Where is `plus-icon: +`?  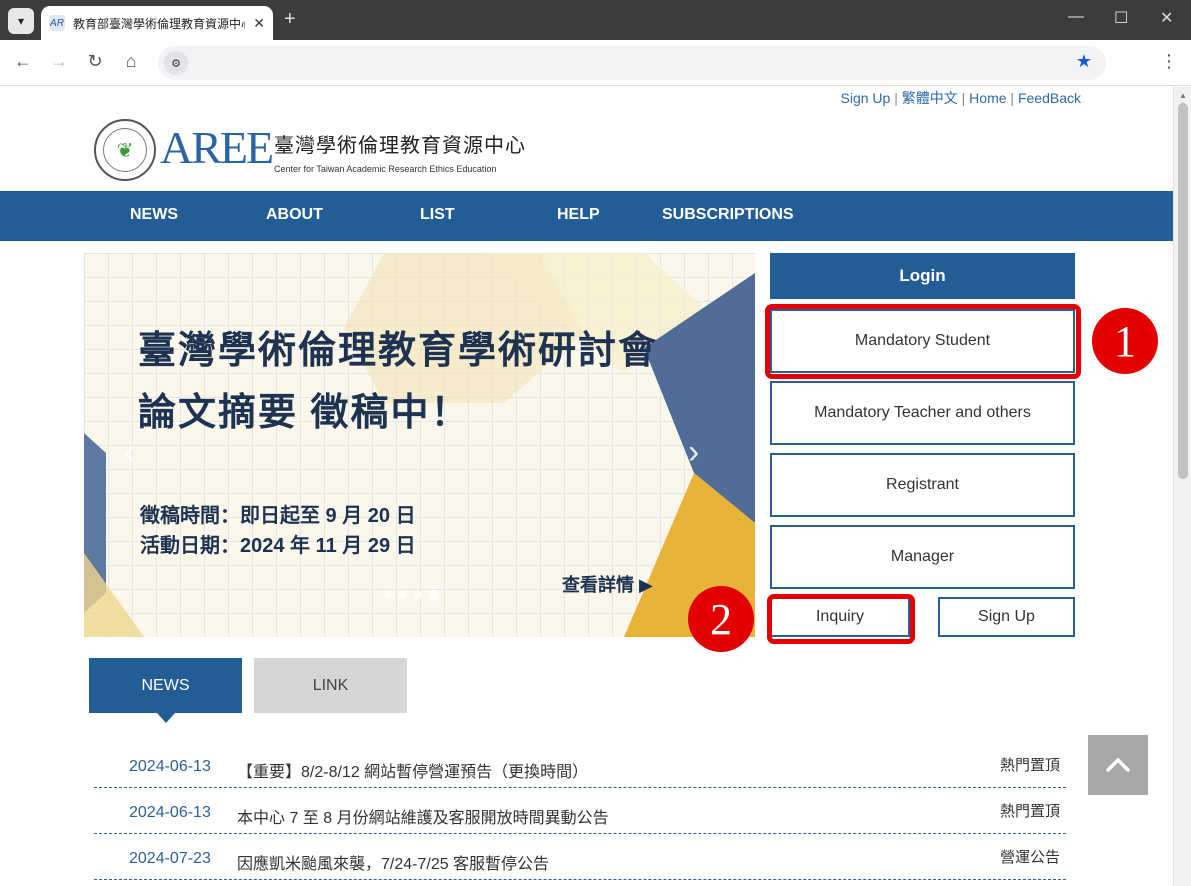 plus-icon: + is located at coordinates (290, 19).